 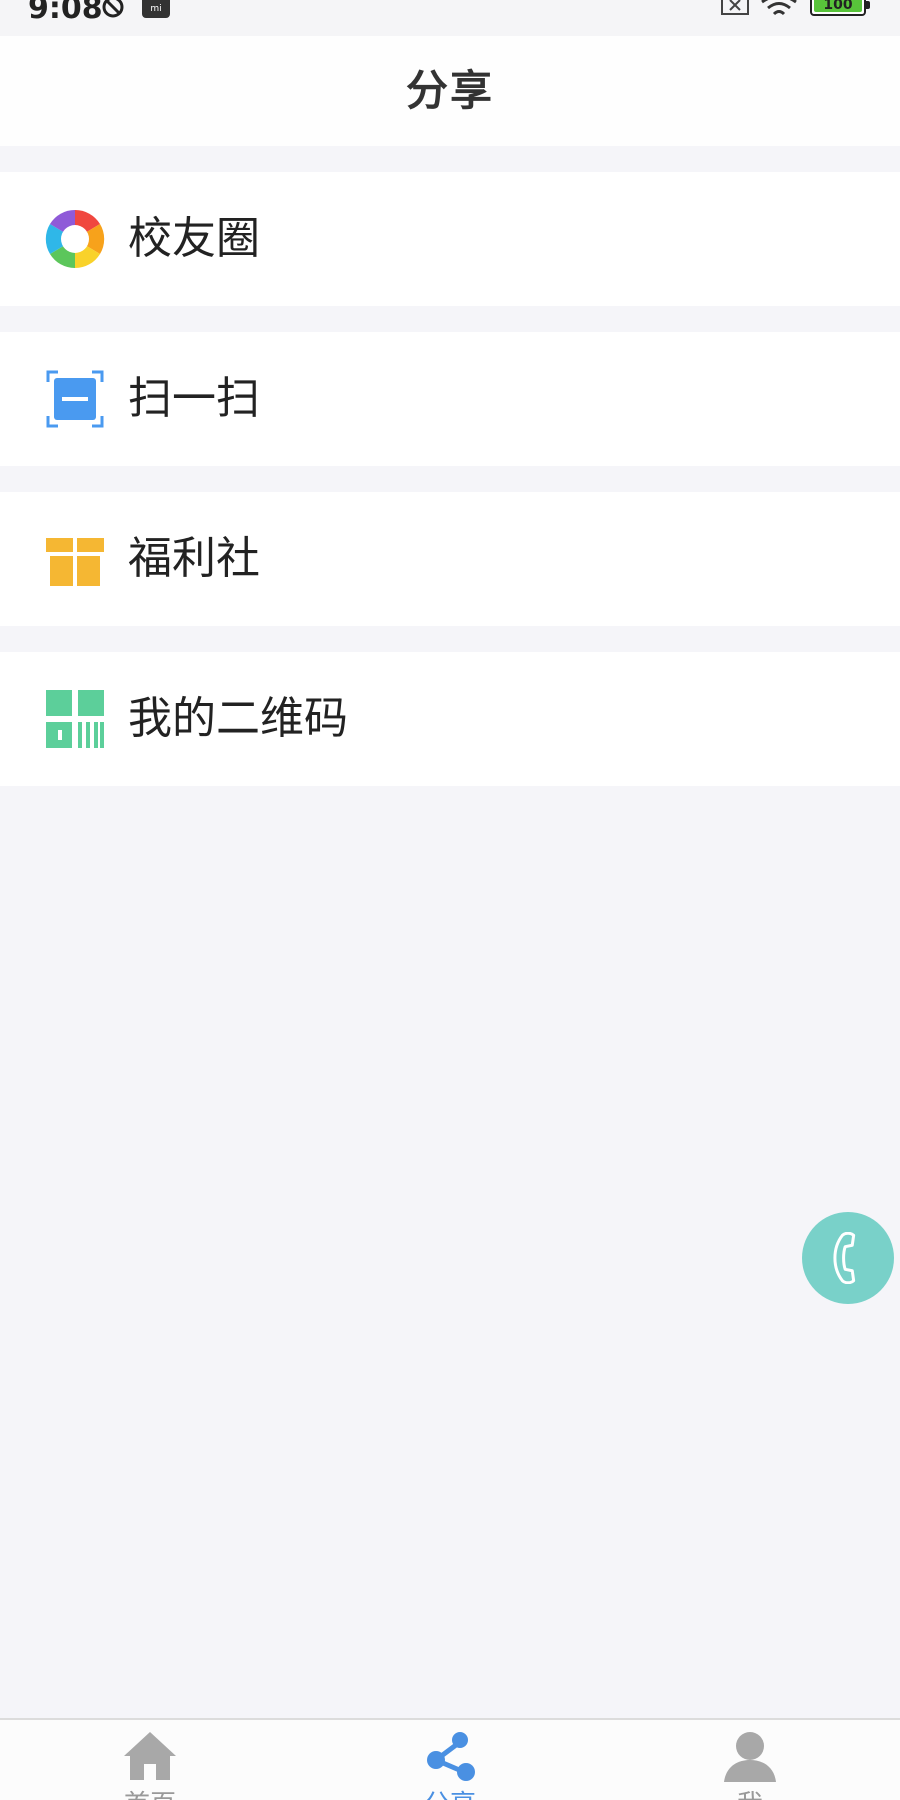 I want to click on tab-me: 我, so click(x=750, y=1760).